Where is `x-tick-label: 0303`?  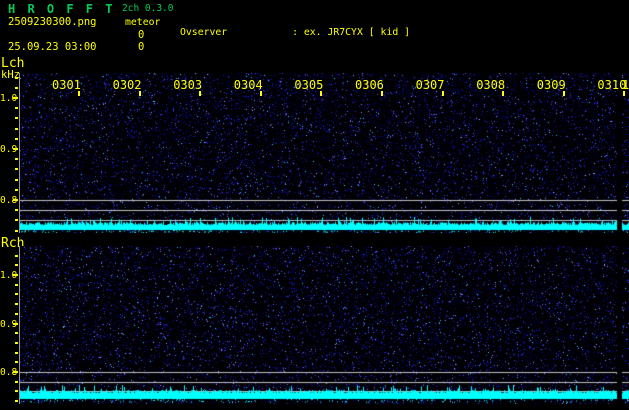
x-tick-label: 0303 is located at coordinates (188, 85).